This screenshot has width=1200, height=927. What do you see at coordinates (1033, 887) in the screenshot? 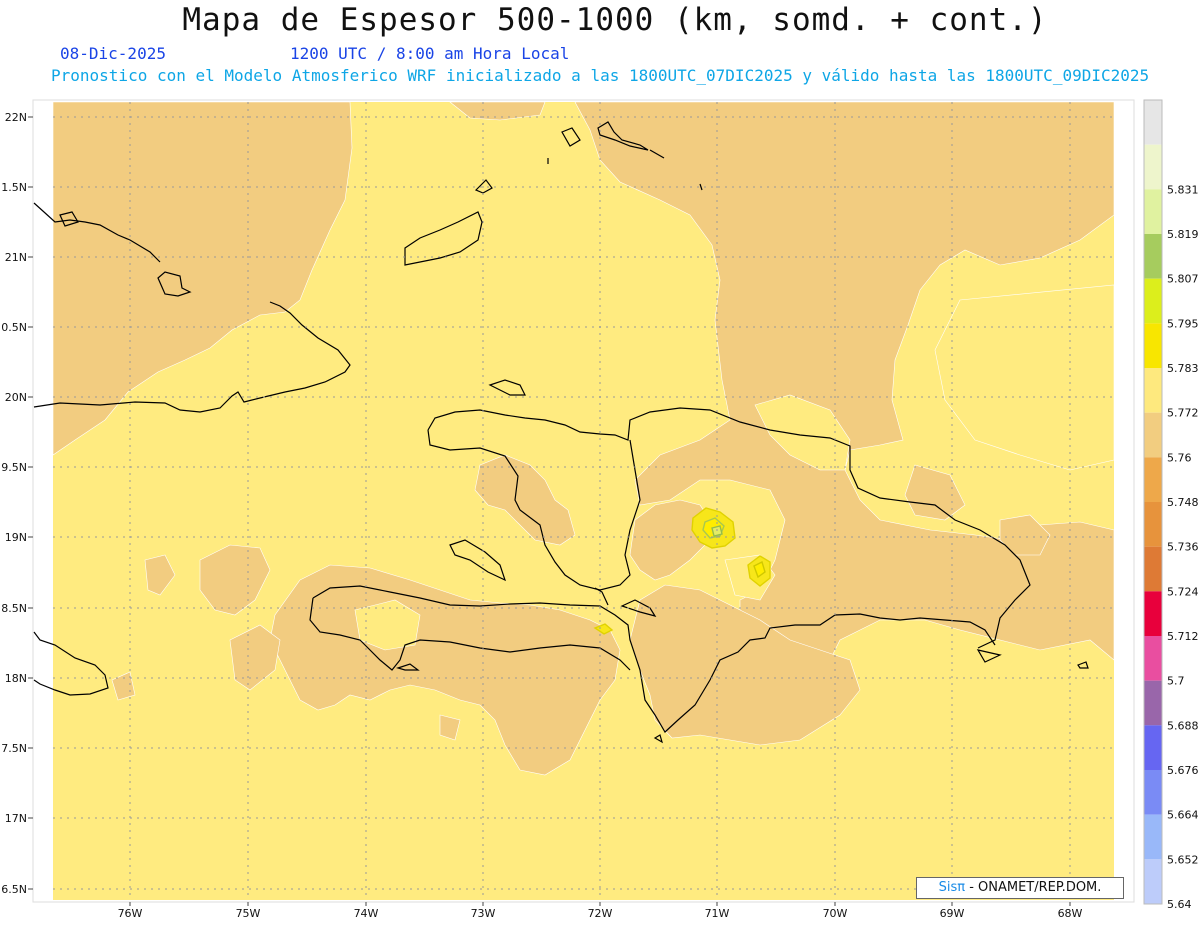
I see `credit-text: - ONAMET/REP.DOM.` at bounding box center [1033, 887].